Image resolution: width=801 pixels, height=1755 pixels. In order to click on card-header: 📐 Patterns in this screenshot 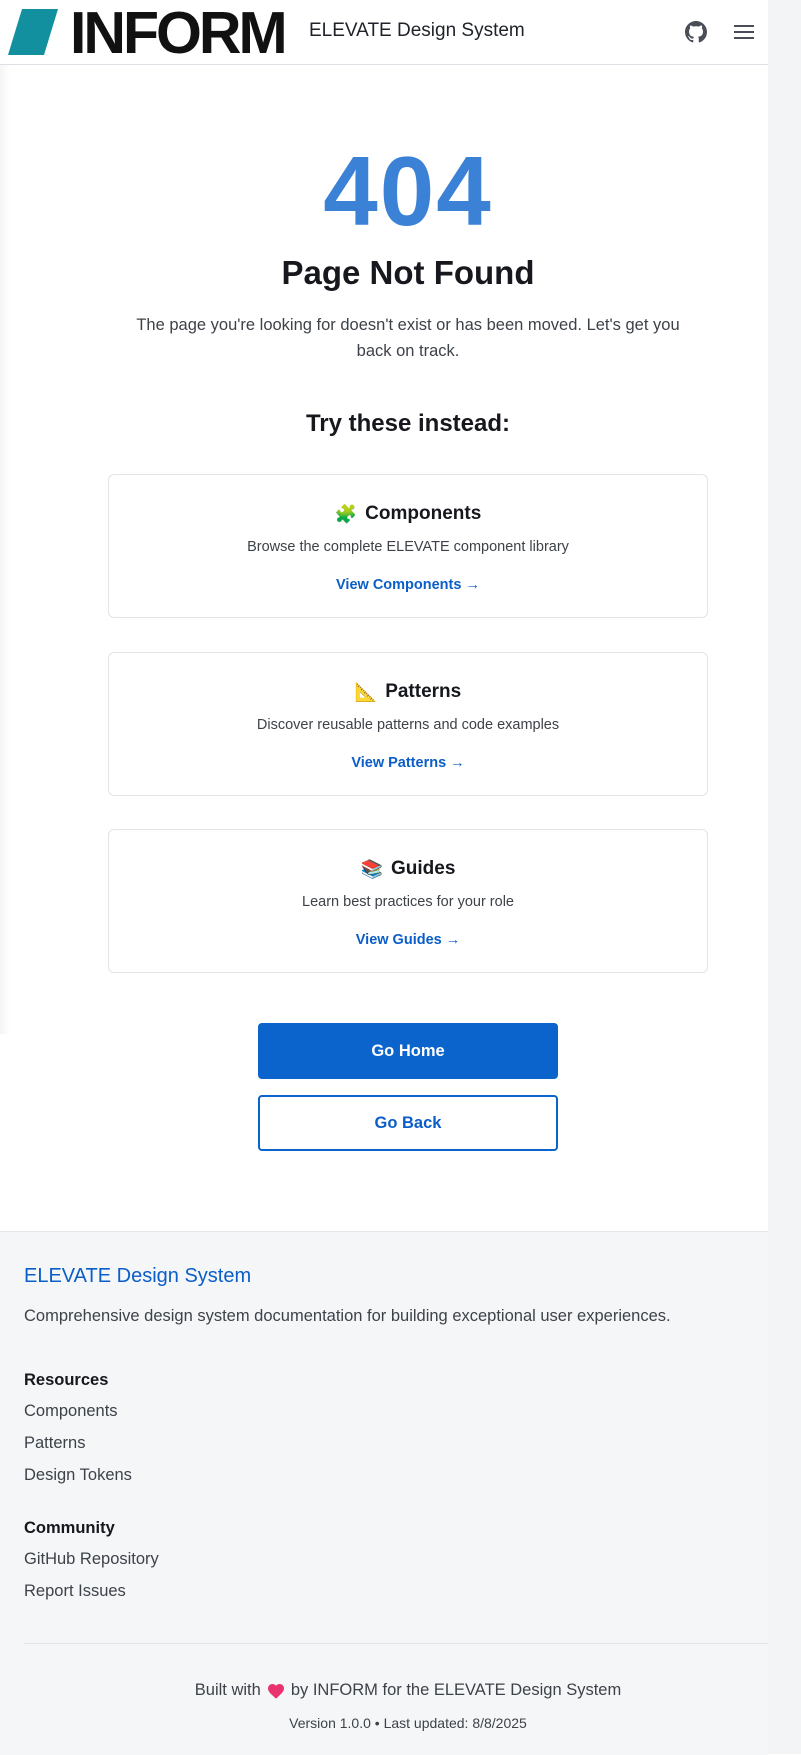, I will do `click(408, 692)`.